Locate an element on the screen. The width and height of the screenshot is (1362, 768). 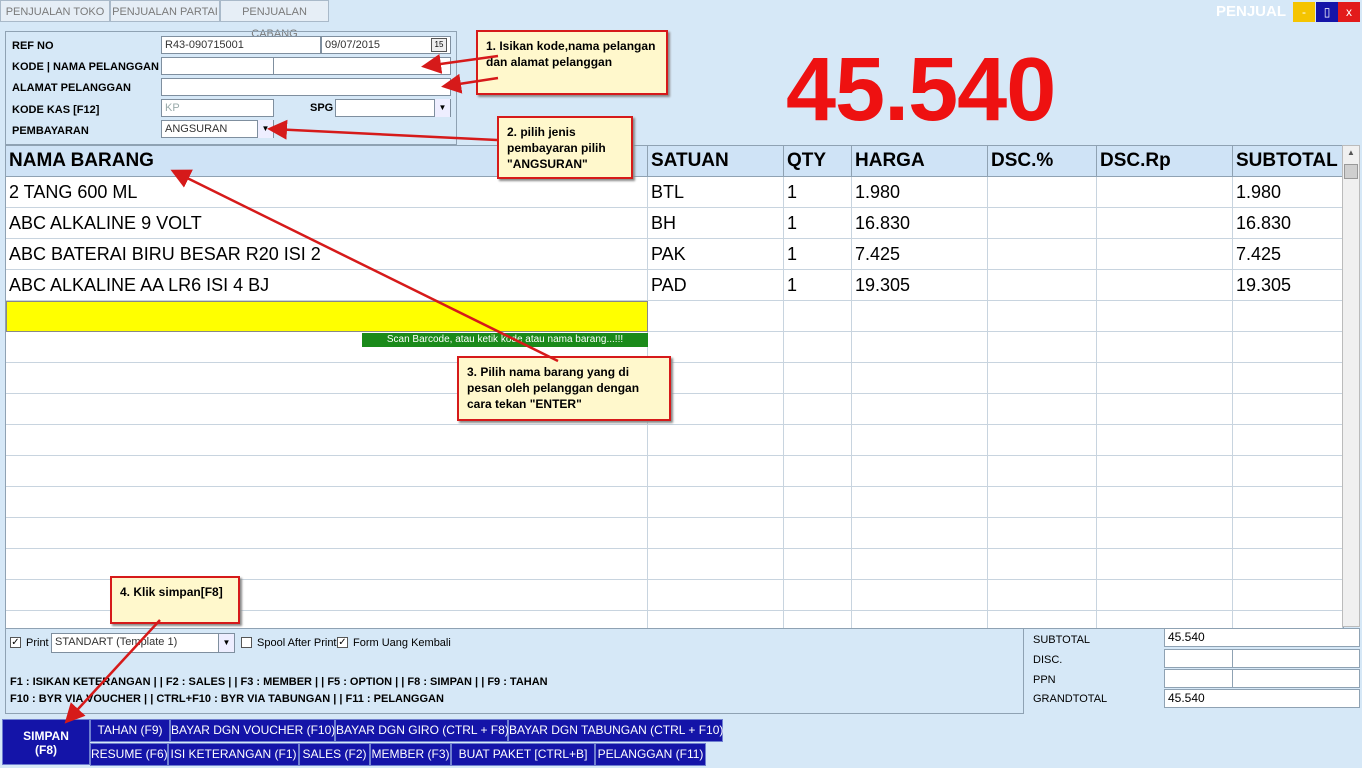
arrow-step-1b is located at coordinates (470, 83).